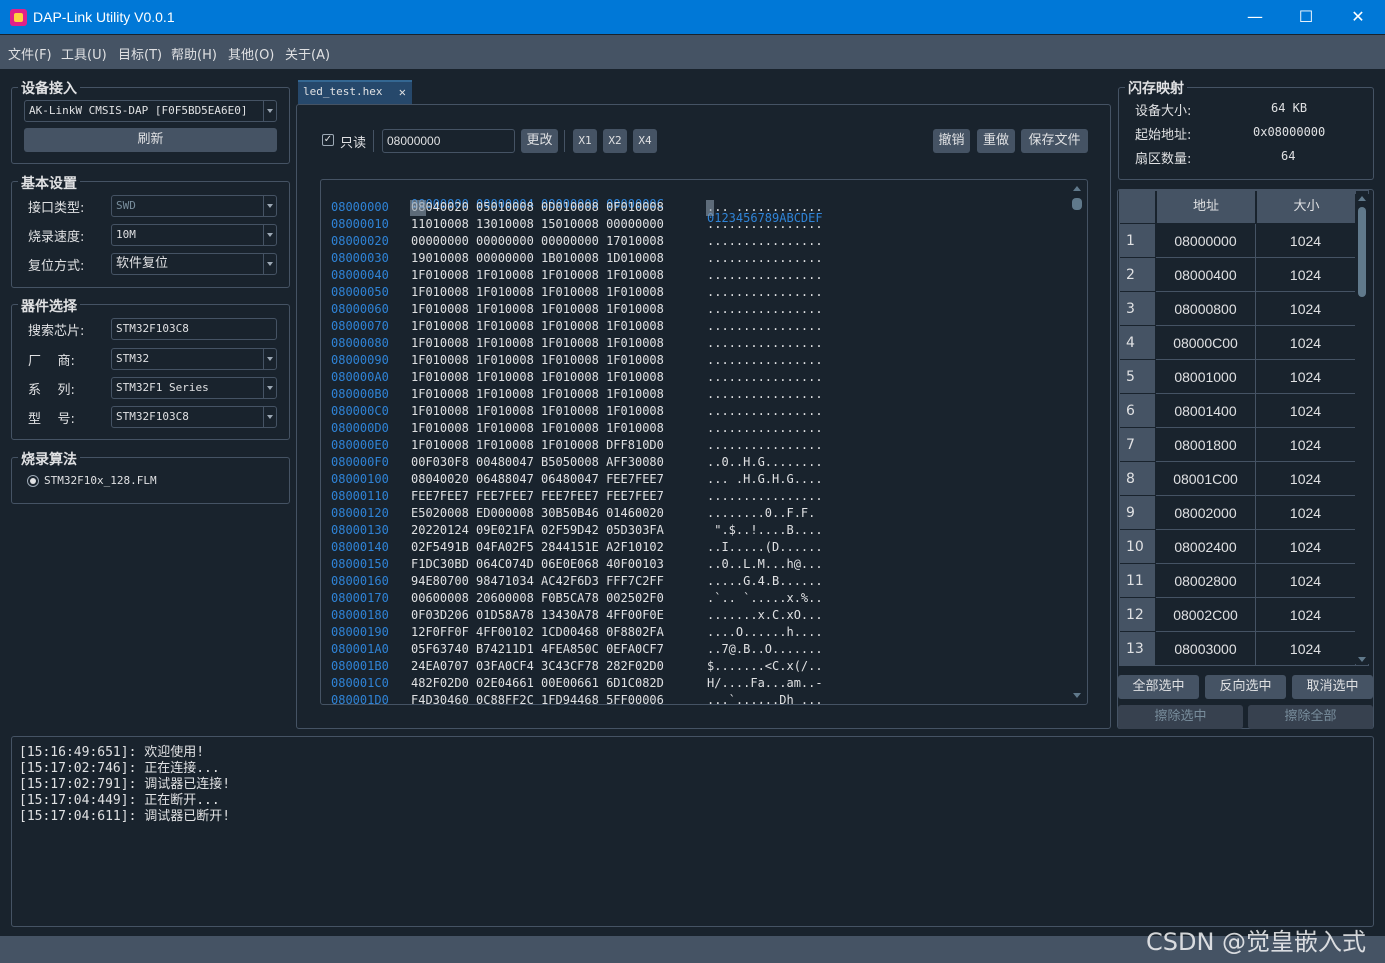 This screenshot has height=963, width=1385. What do you see at coordinates (33, 481) in the screenshot?
I see `algo-radio` at bounding box center [33, 481].